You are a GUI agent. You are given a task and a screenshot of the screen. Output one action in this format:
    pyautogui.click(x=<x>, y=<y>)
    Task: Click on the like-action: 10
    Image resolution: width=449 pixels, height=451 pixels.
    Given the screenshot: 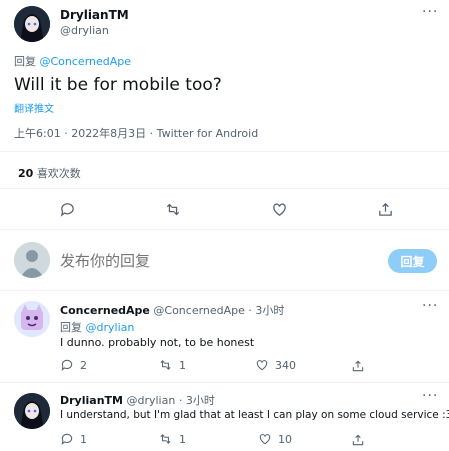 What is the action you would take?
    pyautogui.click(x=275, y=439)
    